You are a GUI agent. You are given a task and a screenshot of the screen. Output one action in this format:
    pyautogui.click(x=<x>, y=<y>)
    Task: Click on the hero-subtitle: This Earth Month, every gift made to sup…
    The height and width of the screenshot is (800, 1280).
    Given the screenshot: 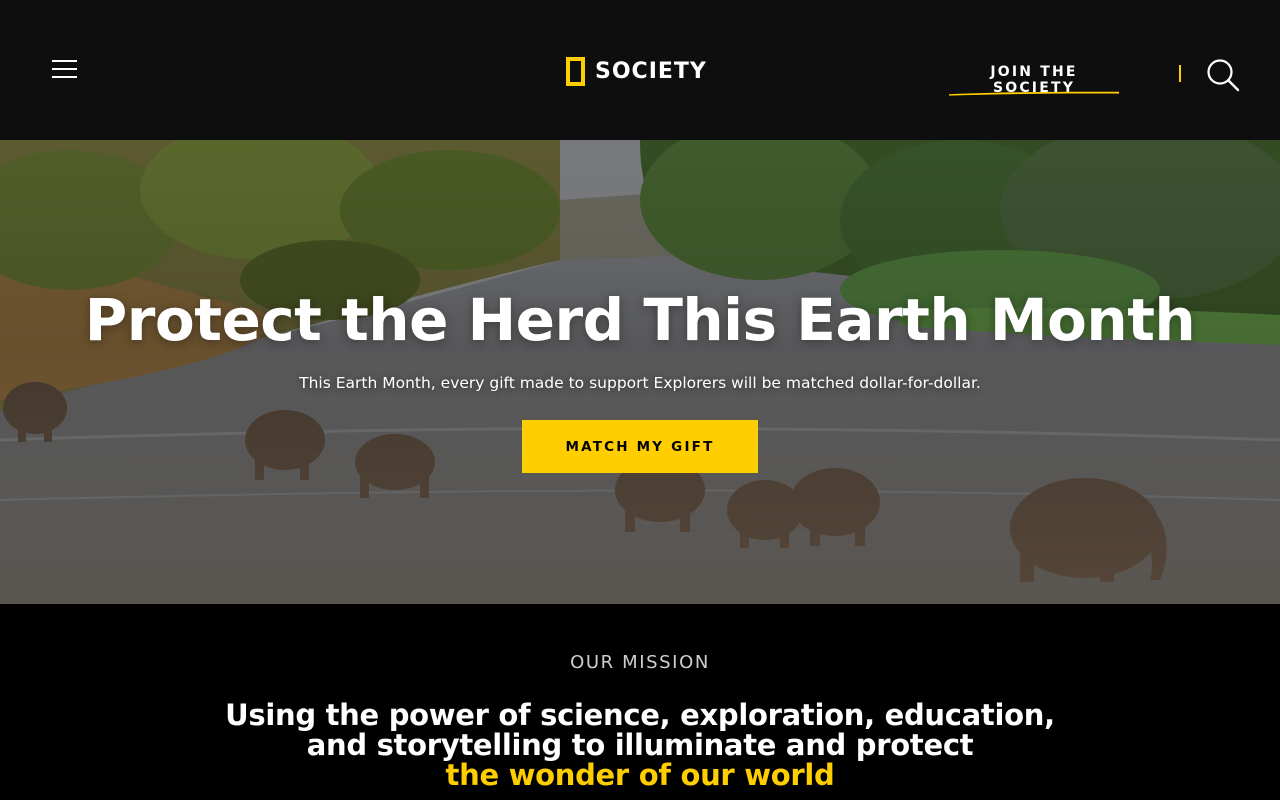 What is the action you would take?
    pyautogui.click(x=640, y=383)
    